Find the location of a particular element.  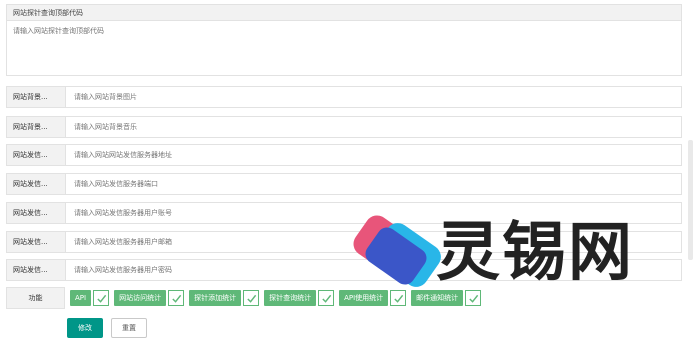

bg-image-input is located at coordinates (373, 97).